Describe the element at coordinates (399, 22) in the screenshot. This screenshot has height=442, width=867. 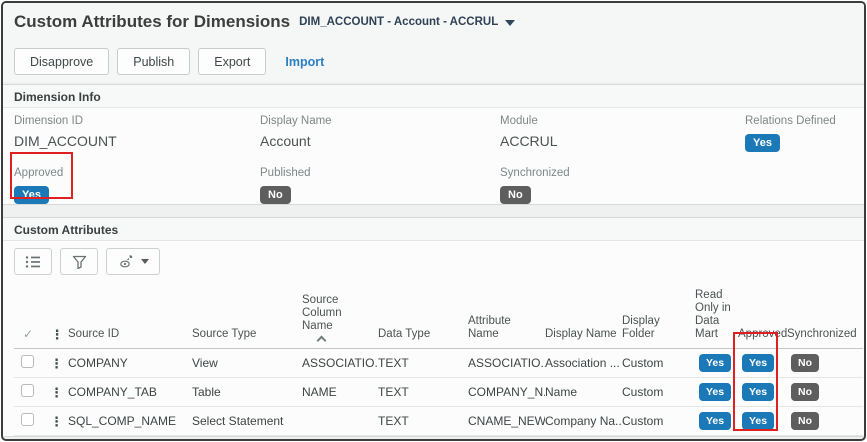
I see `dimension-context-label: DIM_ACCOUNT - Account - ACCRUL` at that location.